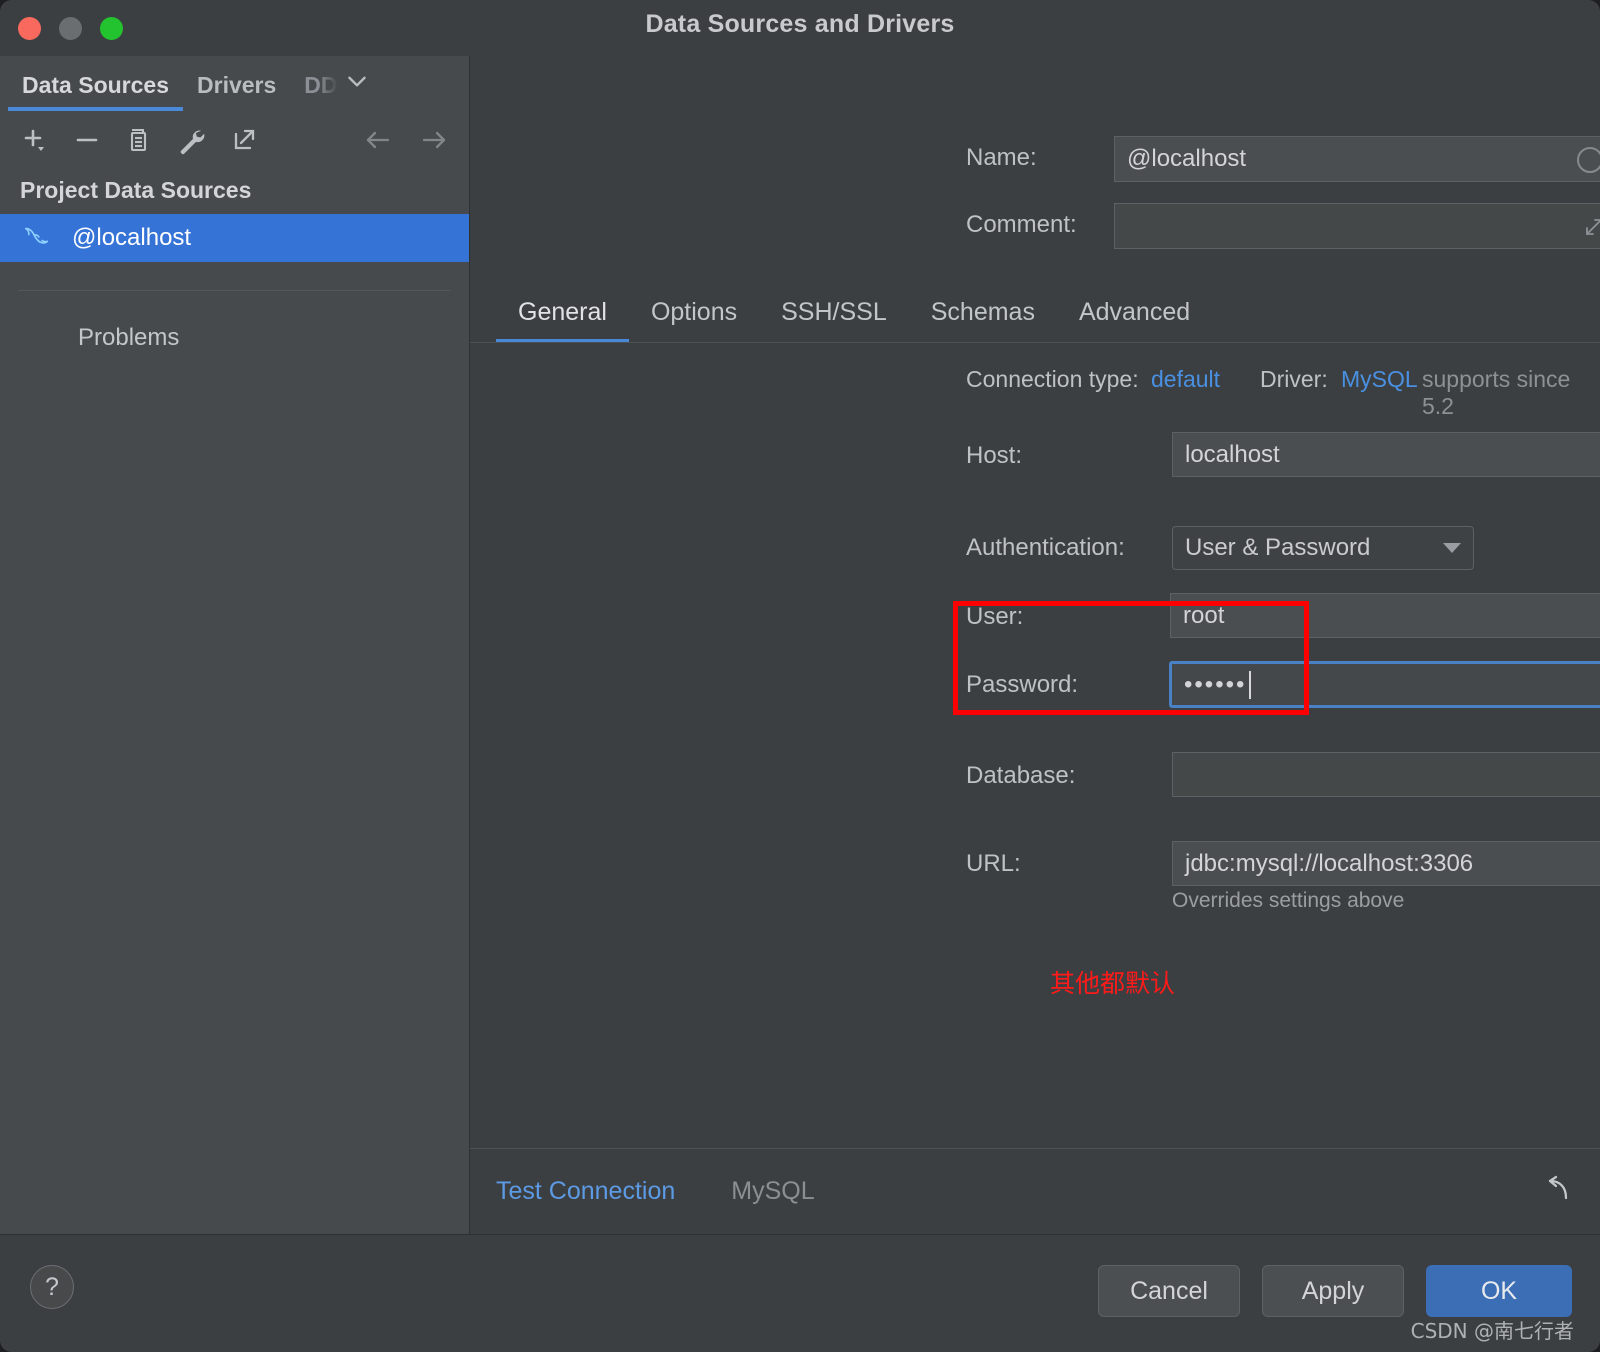  What do you see at coordinates (132, 237) in the screenshot?
I see `sidebar-item-label: @localhost` at bounding box center [132, 237].